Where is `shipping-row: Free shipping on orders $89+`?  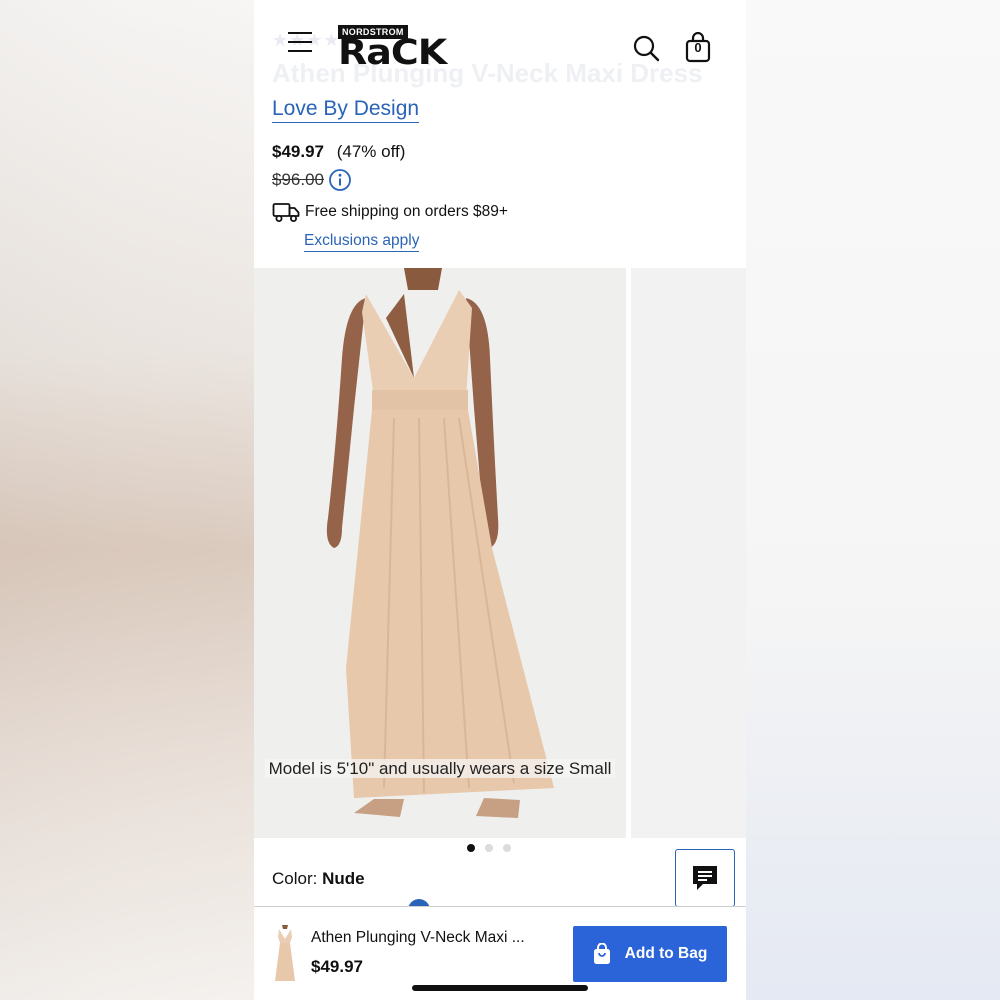
shipping-row: Free shipping on orders $89+ is located at coordinates (390, 212).